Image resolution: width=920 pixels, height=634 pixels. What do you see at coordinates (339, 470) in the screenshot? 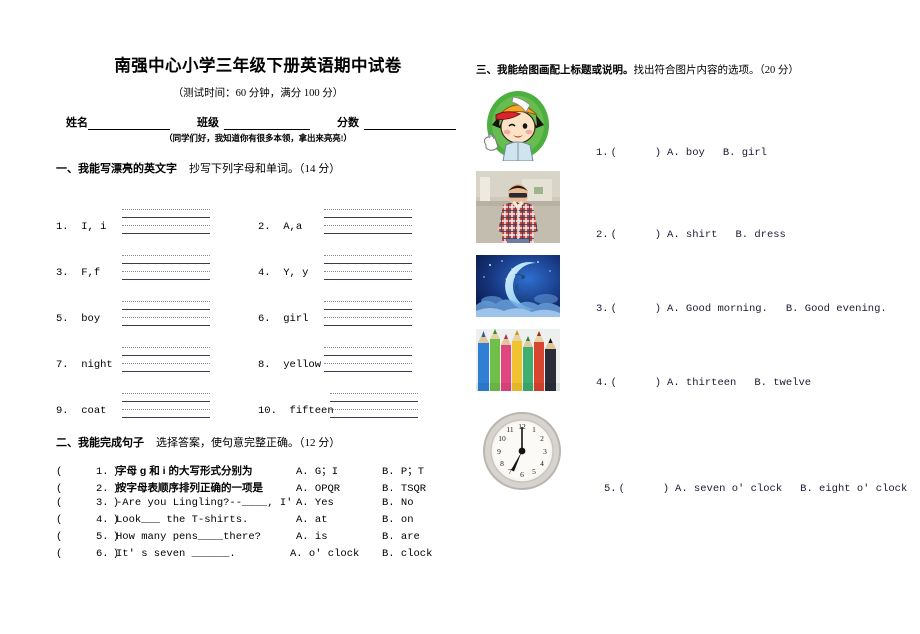
I see `option-a: A. G；I` at bounding box center [339, 470].